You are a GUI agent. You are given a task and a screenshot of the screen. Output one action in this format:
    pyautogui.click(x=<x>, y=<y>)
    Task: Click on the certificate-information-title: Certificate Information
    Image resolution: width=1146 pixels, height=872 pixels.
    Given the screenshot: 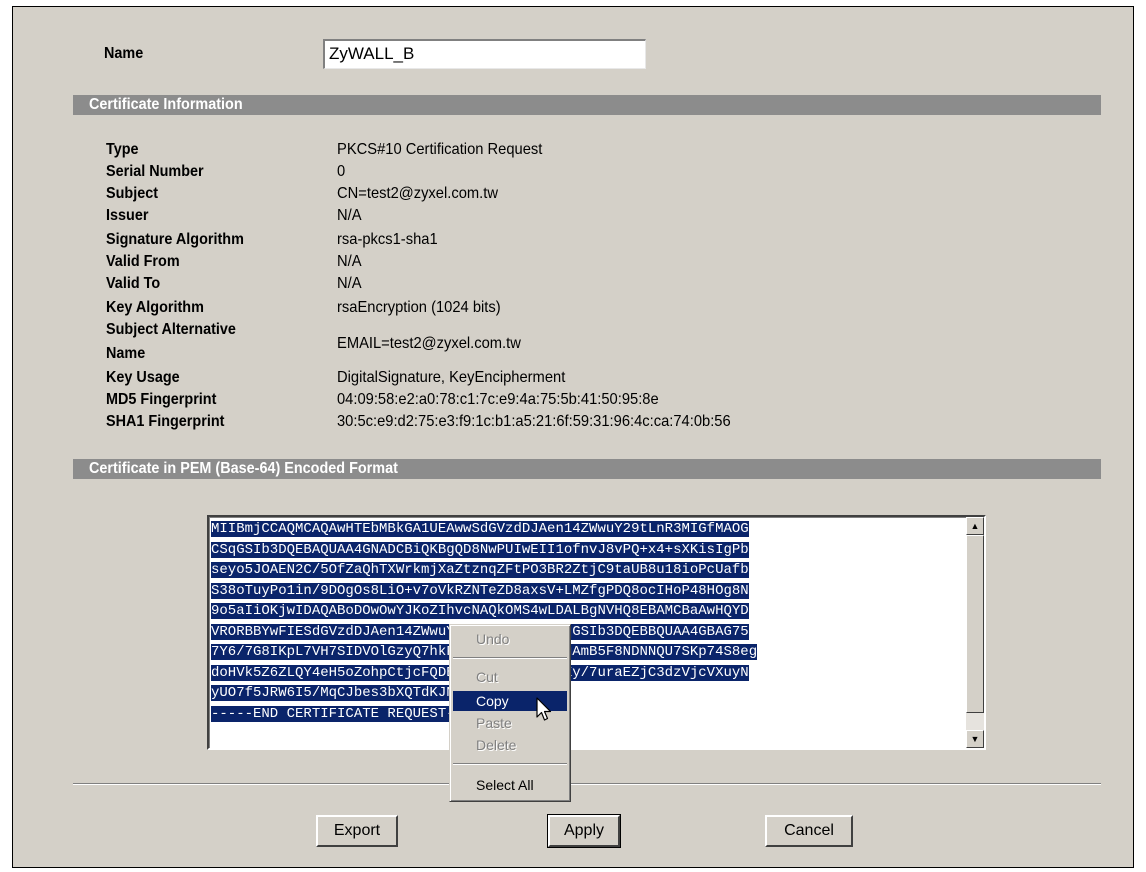 What is the action you would take?
    pyautogui.click(x=166, y=104)
    